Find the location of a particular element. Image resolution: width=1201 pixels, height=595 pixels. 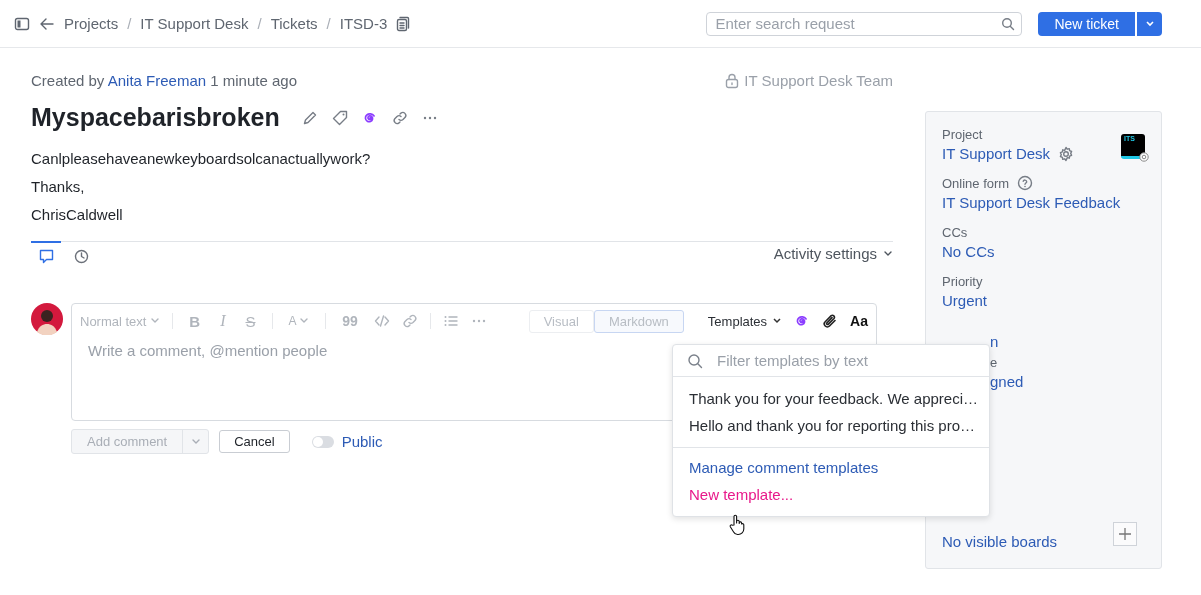

visibility-label: IT Support Desk Team is located at coordinates (818, 80).